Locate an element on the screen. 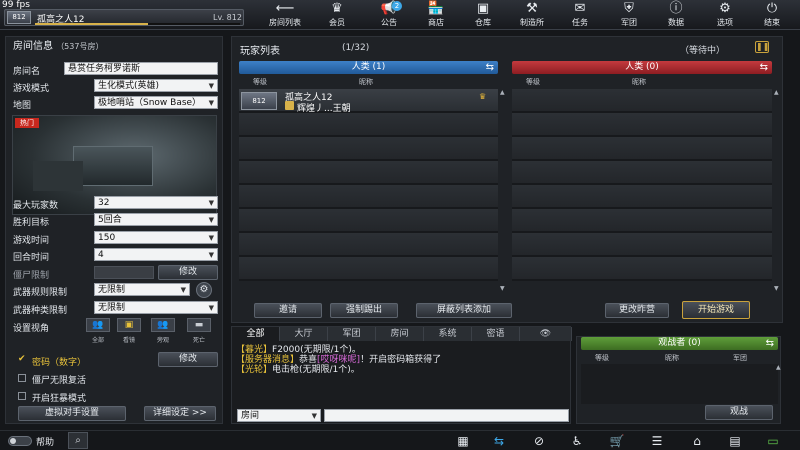 Image resolution: width=800 pixels, height=450 pixels. chat-tab: 全部 is located at coordinates (256, 334).